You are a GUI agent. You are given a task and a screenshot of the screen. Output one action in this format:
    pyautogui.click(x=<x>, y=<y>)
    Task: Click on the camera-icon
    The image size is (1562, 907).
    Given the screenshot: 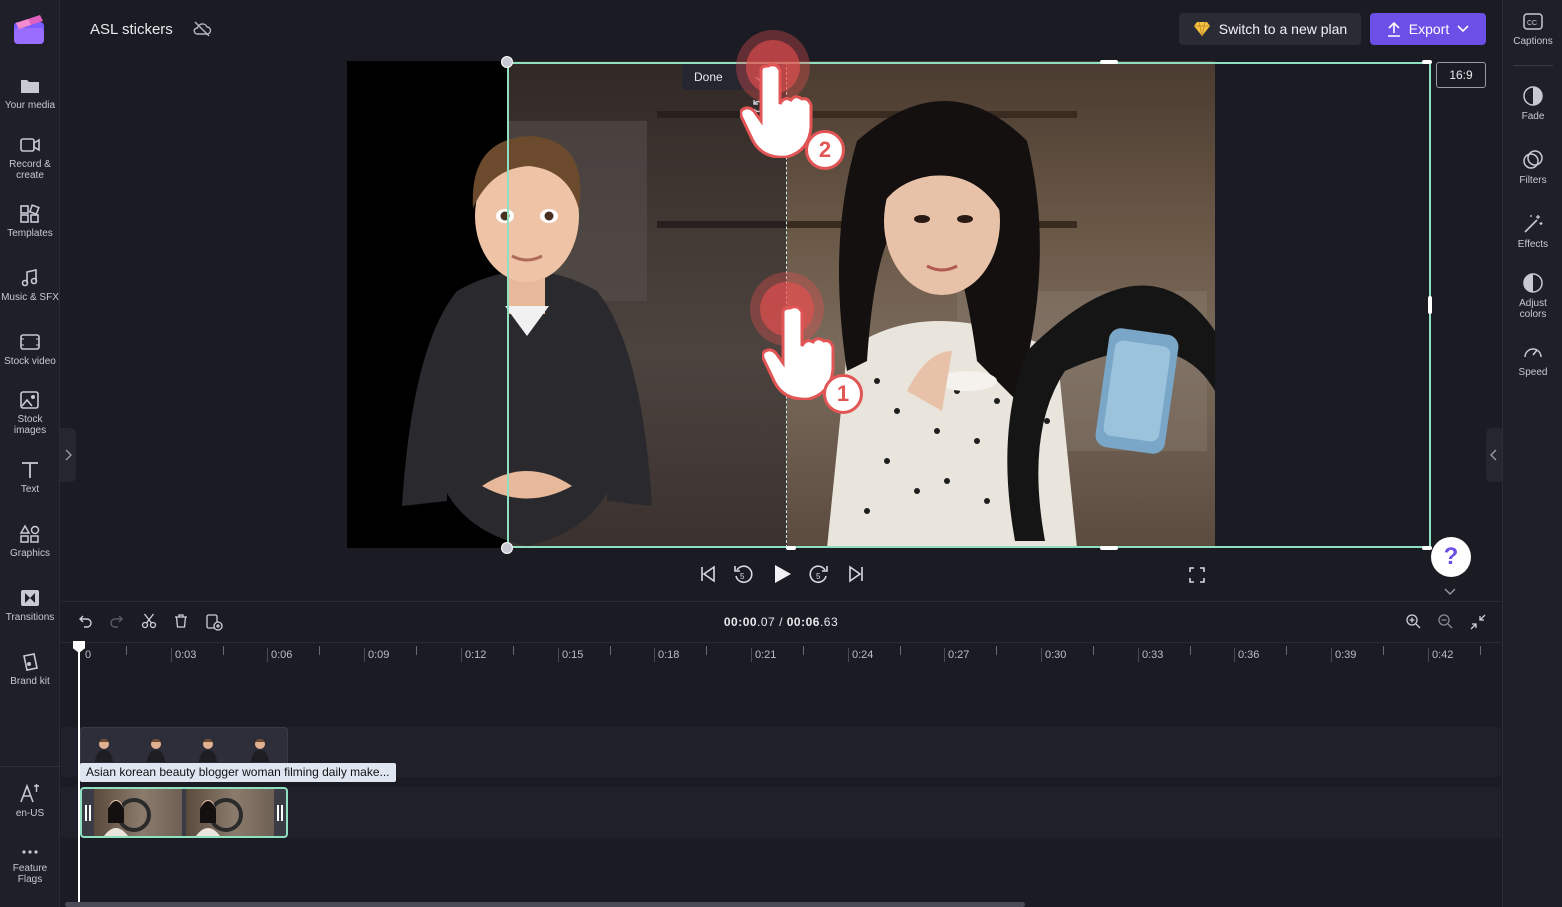 What is the action you would take?
    pyautogui.click(x=30, y=145)
    